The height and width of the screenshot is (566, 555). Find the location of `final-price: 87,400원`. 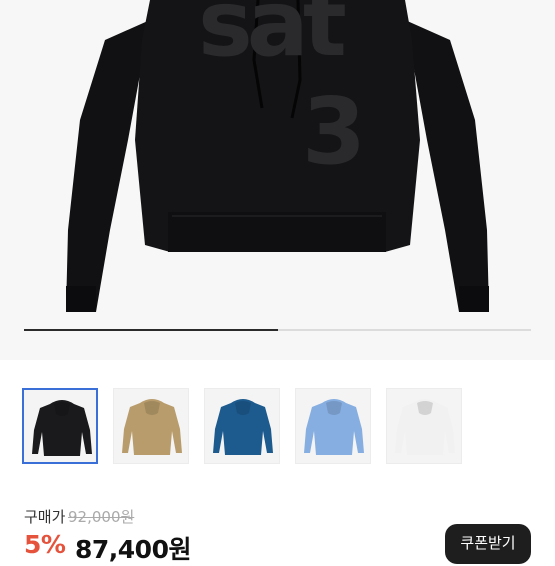

final-price: 87,400원 is located at coordinates (133, 549).